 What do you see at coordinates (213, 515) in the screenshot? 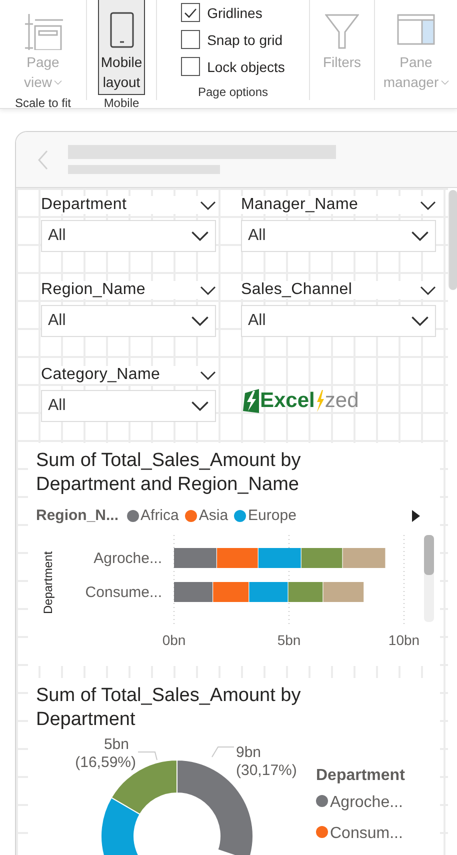
I see `legend-label: Asia` at bounding box center [213, 515].